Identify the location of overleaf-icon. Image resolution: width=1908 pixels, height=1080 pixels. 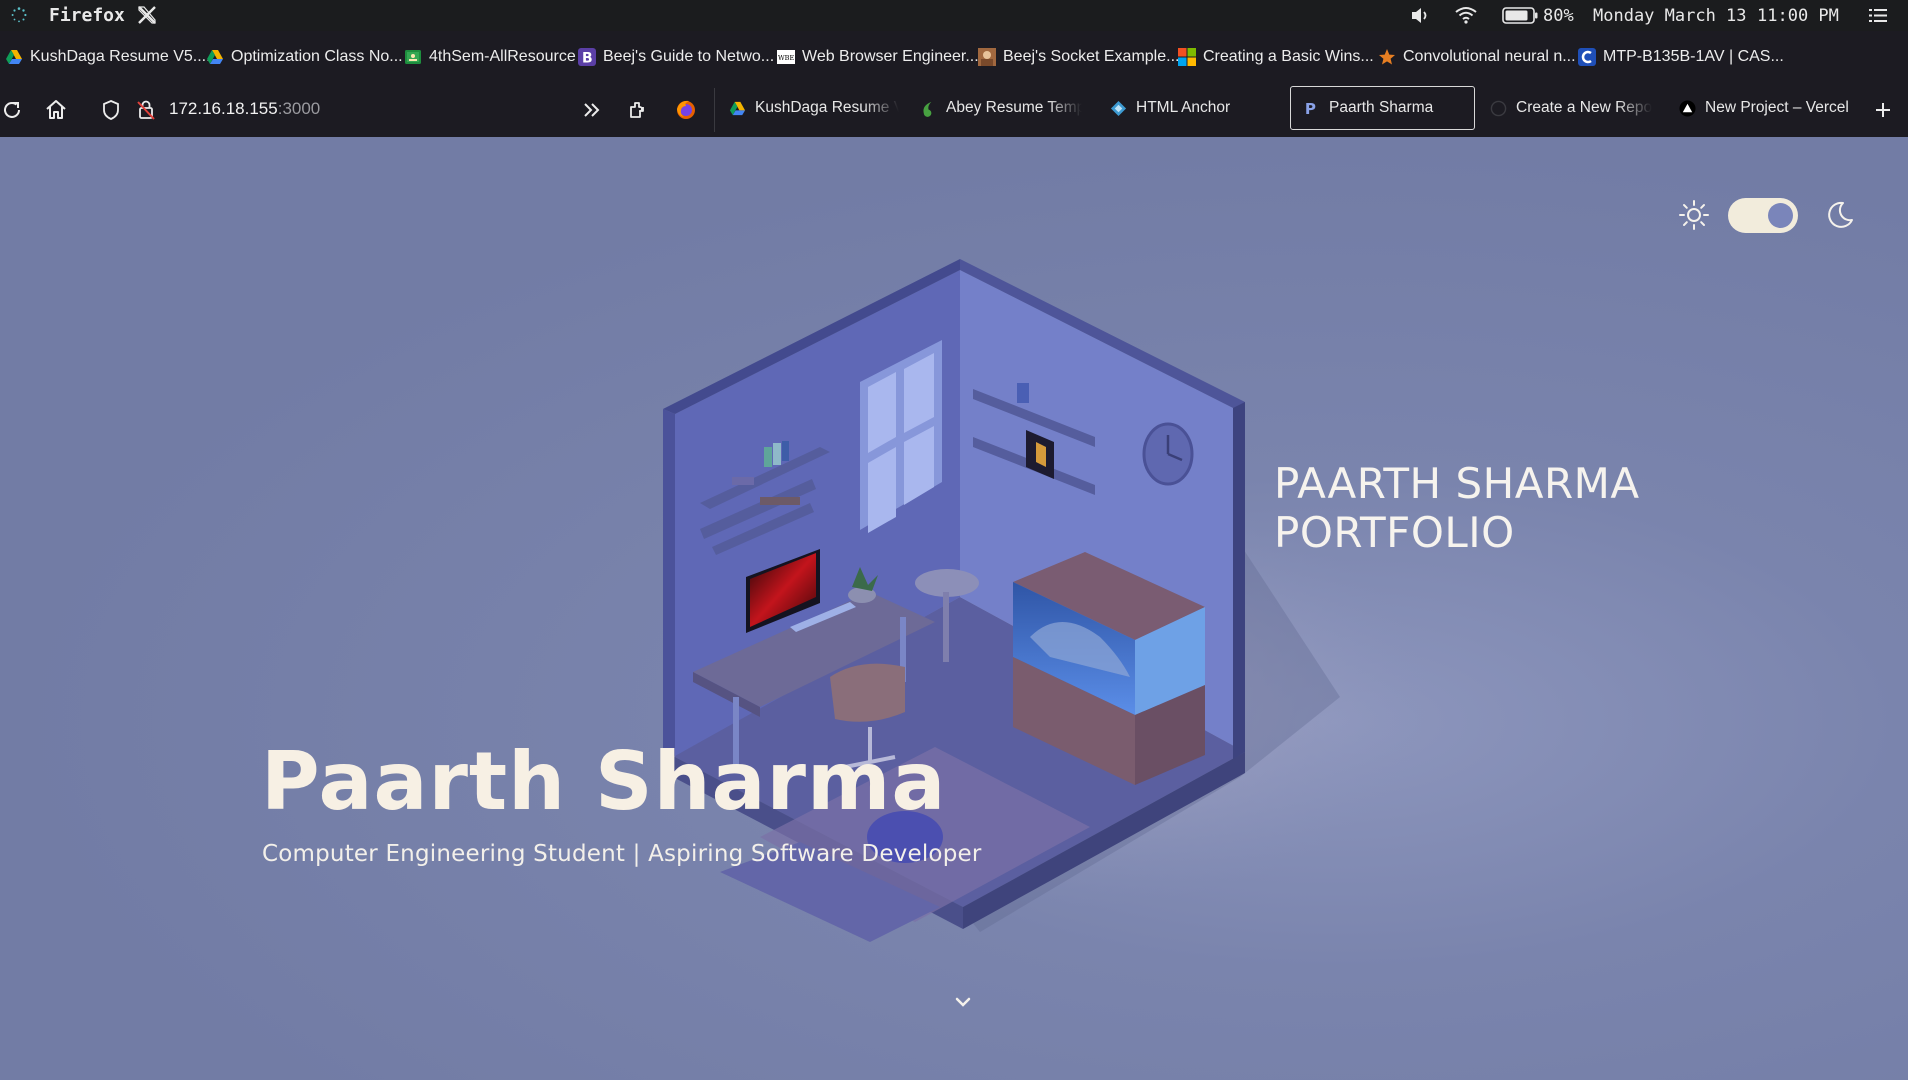
(927, 109).